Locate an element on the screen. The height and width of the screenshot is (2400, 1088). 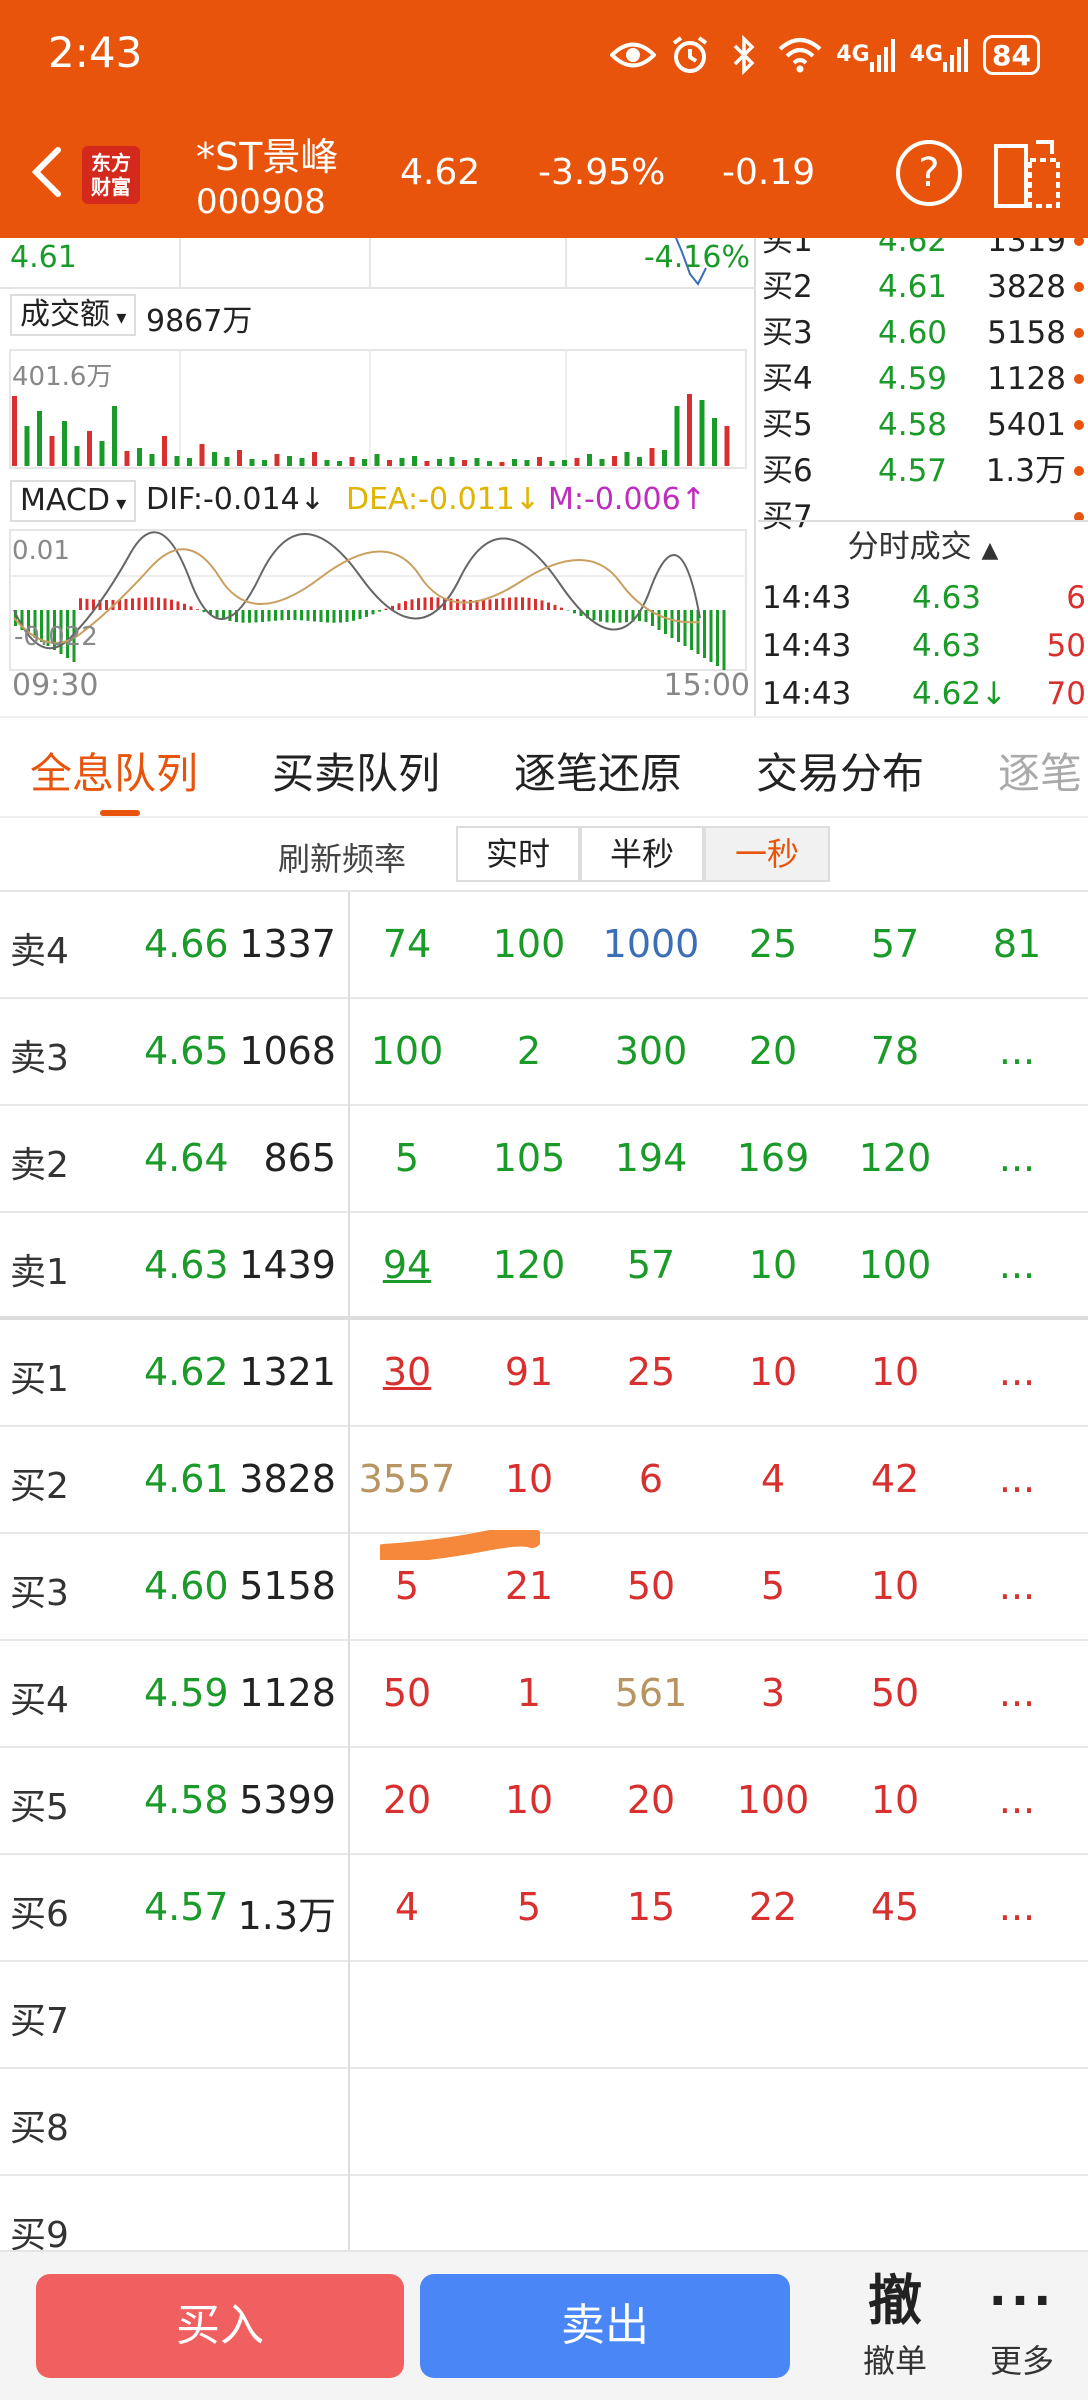
tick-row: 14:43 4.63 6 is located at coordinates (923, 598).